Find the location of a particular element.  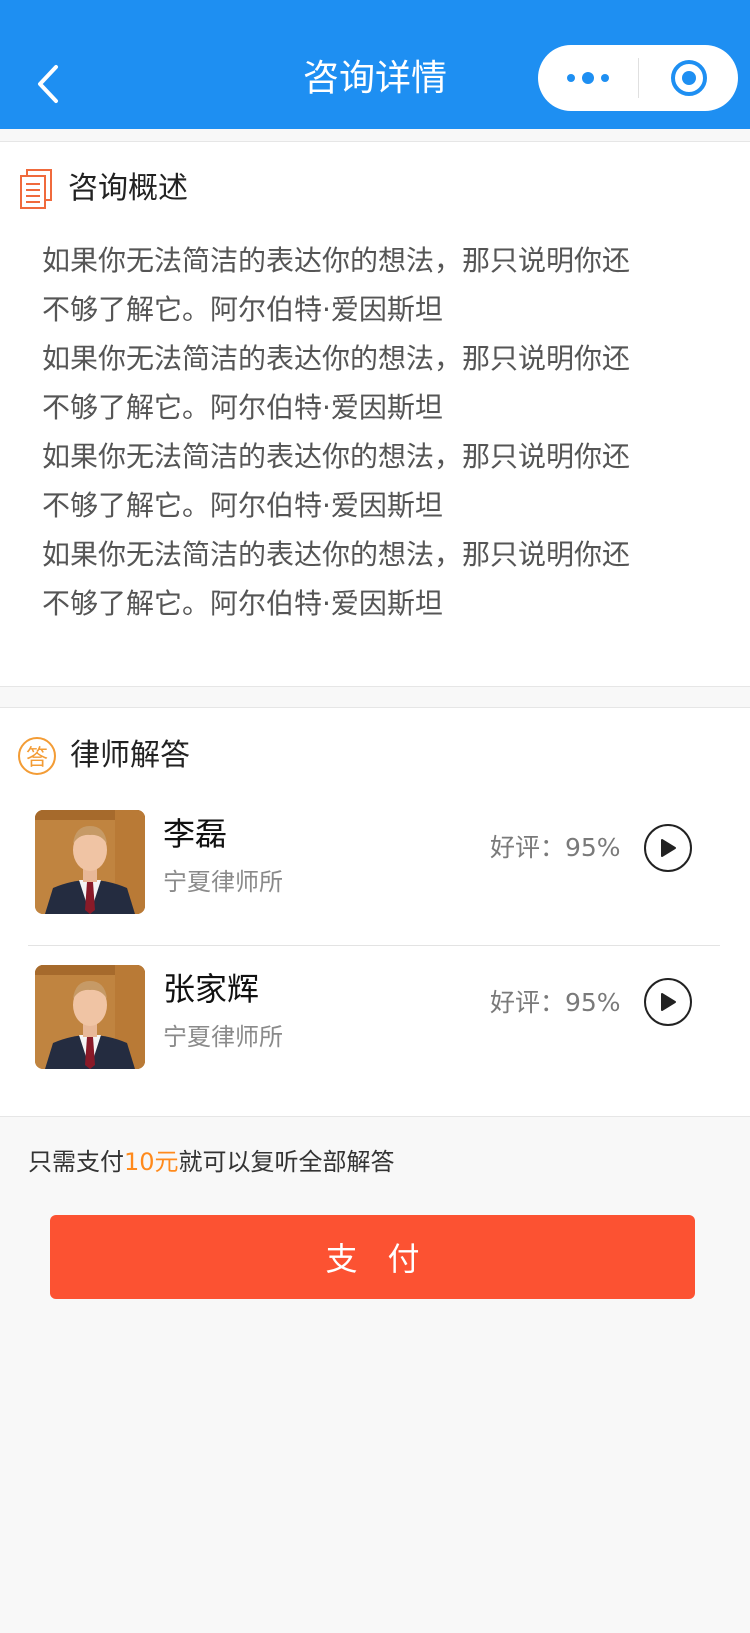

target-icon is located at coordinates (688, 78).